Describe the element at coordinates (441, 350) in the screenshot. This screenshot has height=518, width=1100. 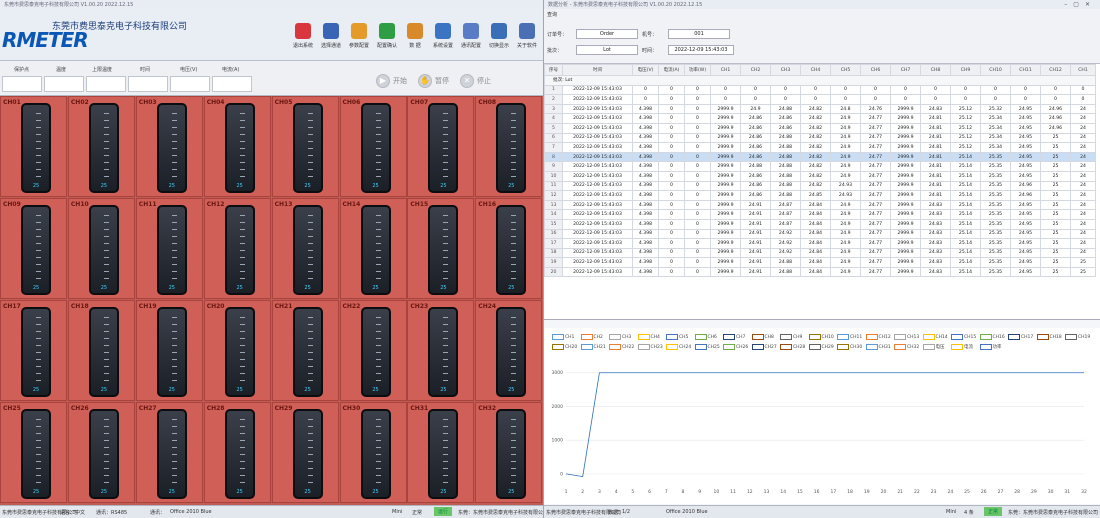
I see `channel-cell: CH23 25` at that location.